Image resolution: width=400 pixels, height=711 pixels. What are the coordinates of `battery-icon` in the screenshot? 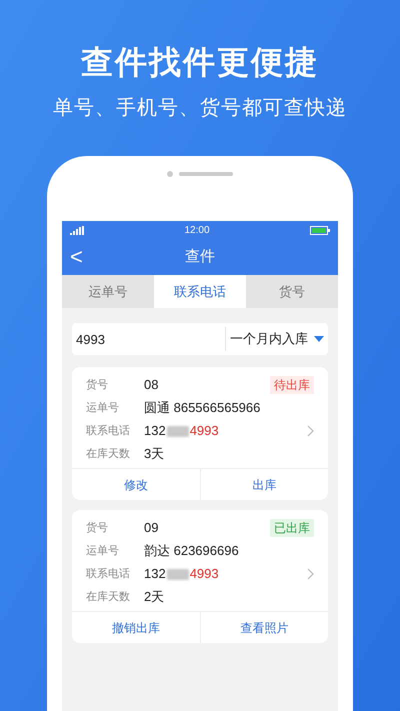 It's located at (320, 230).